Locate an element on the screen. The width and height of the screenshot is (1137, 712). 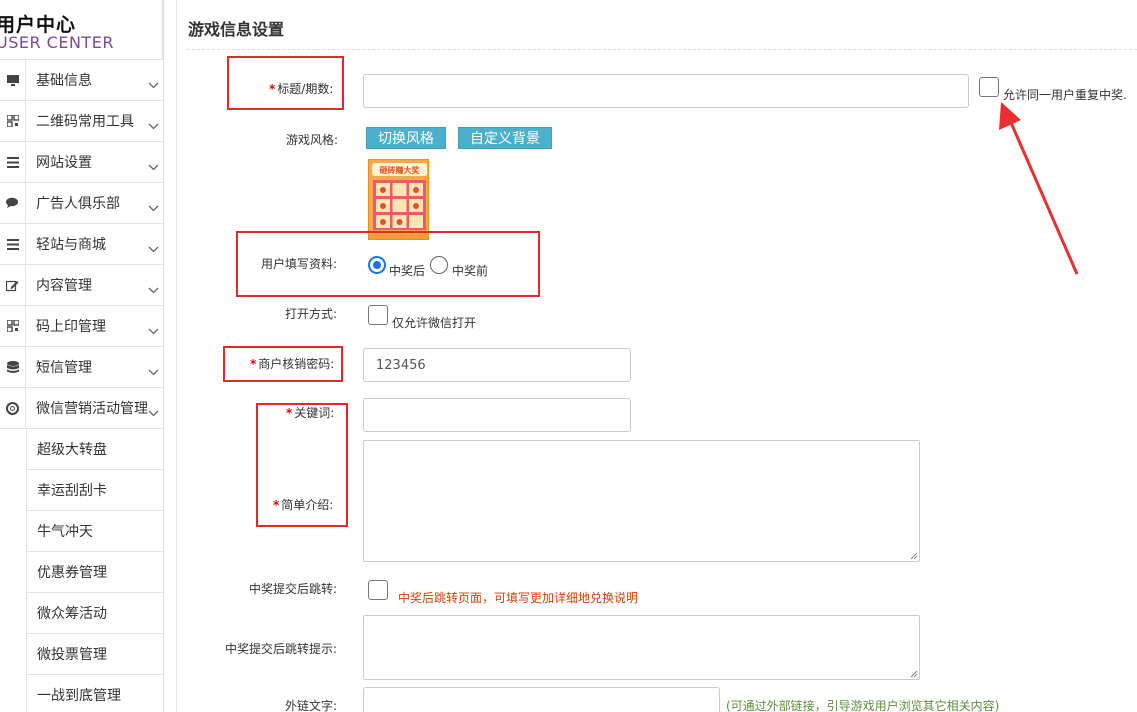
redirect-tip-textarea is located at coordinates (641, 647).